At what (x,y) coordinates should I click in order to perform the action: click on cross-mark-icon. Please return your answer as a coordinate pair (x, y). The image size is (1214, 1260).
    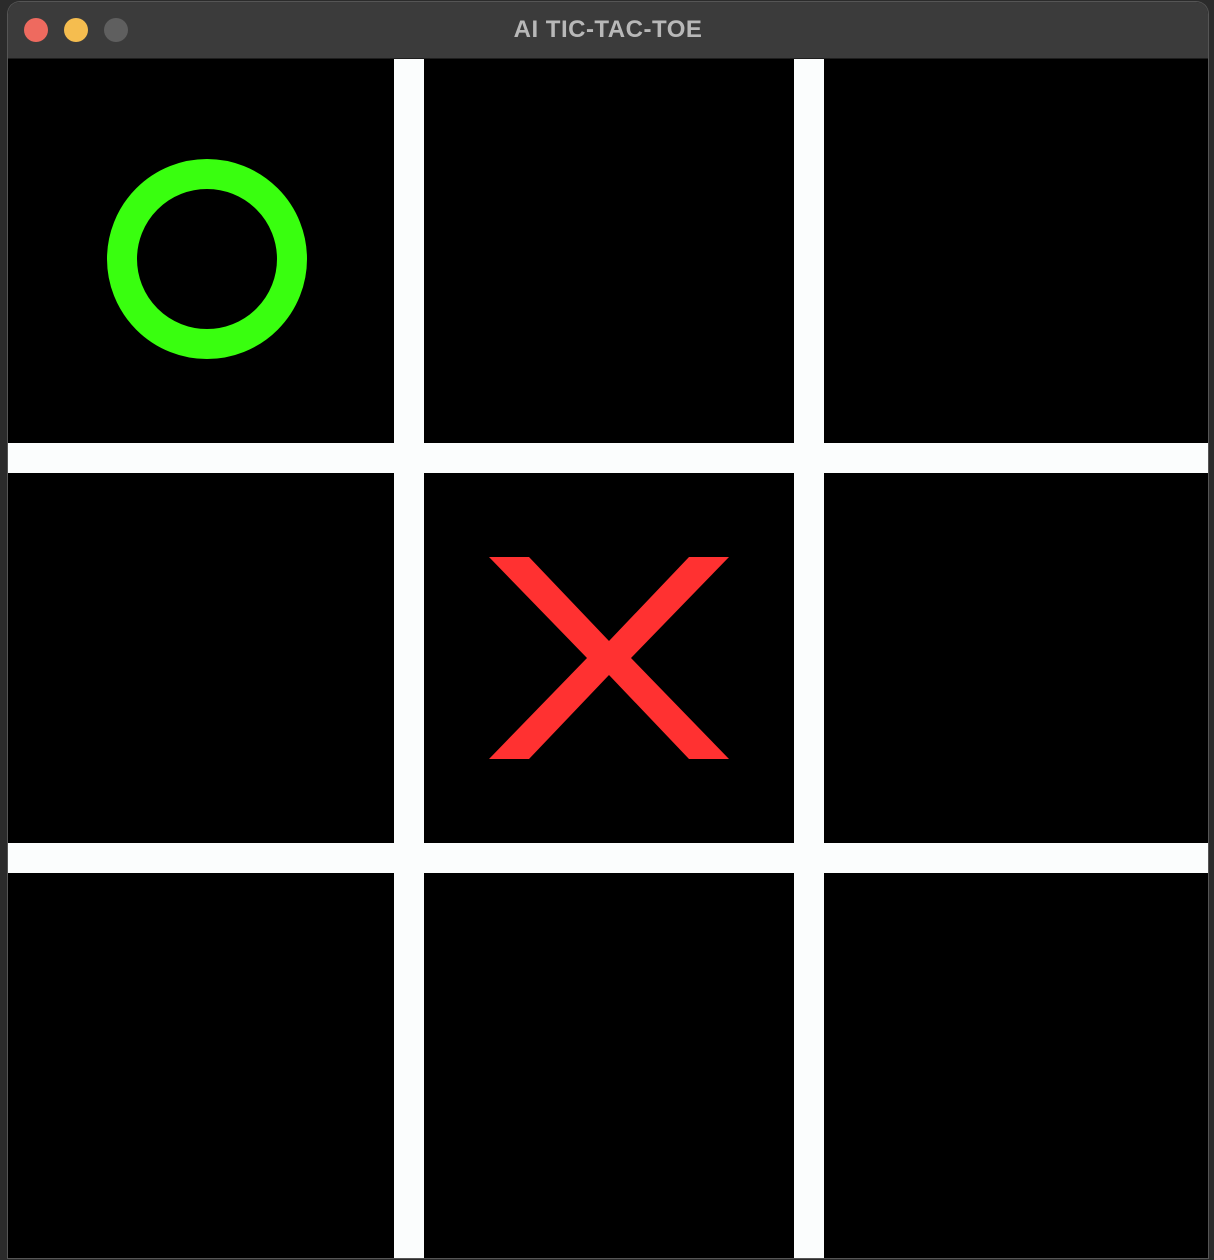
    Looking at the image, I should click on (609, 658).